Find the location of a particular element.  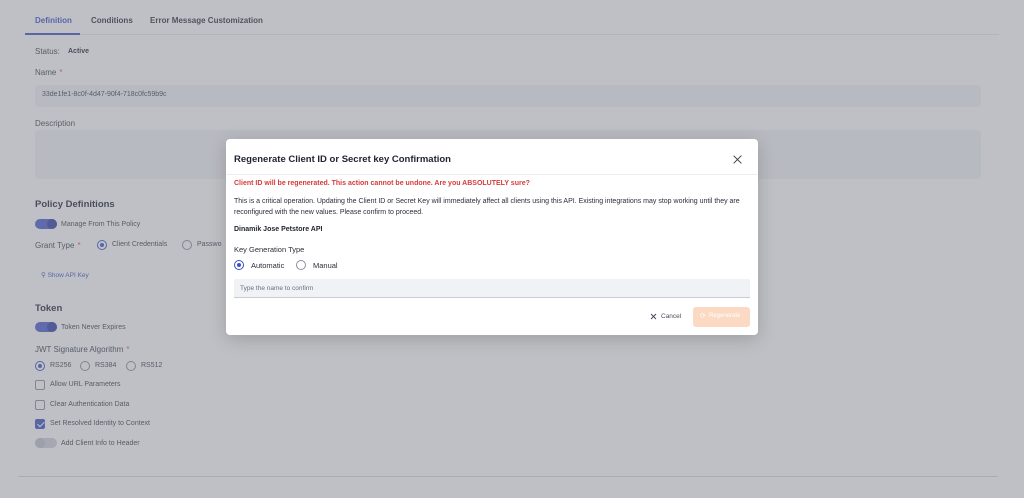

confirm-name-field is located at coordinates (492, 288).